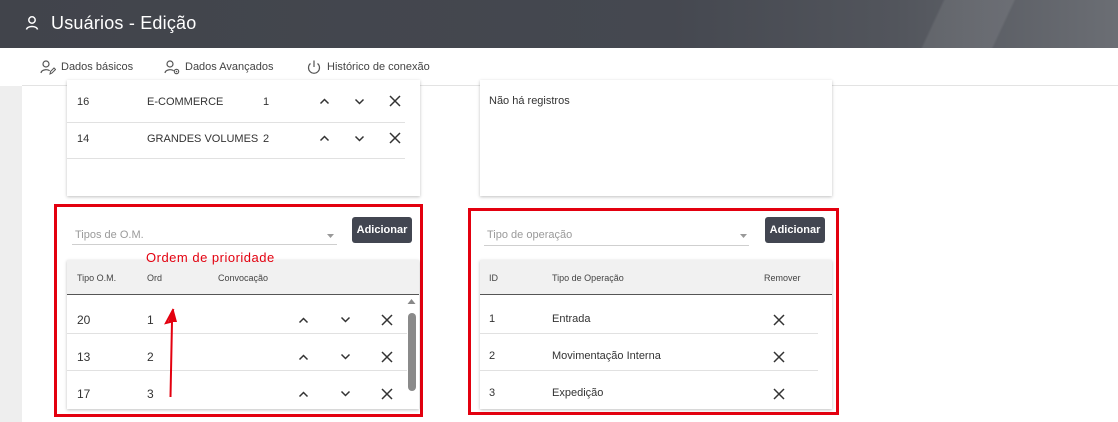  I want to click on table-header: Tipo O.M. Ord Convocação, so click(243, 277).